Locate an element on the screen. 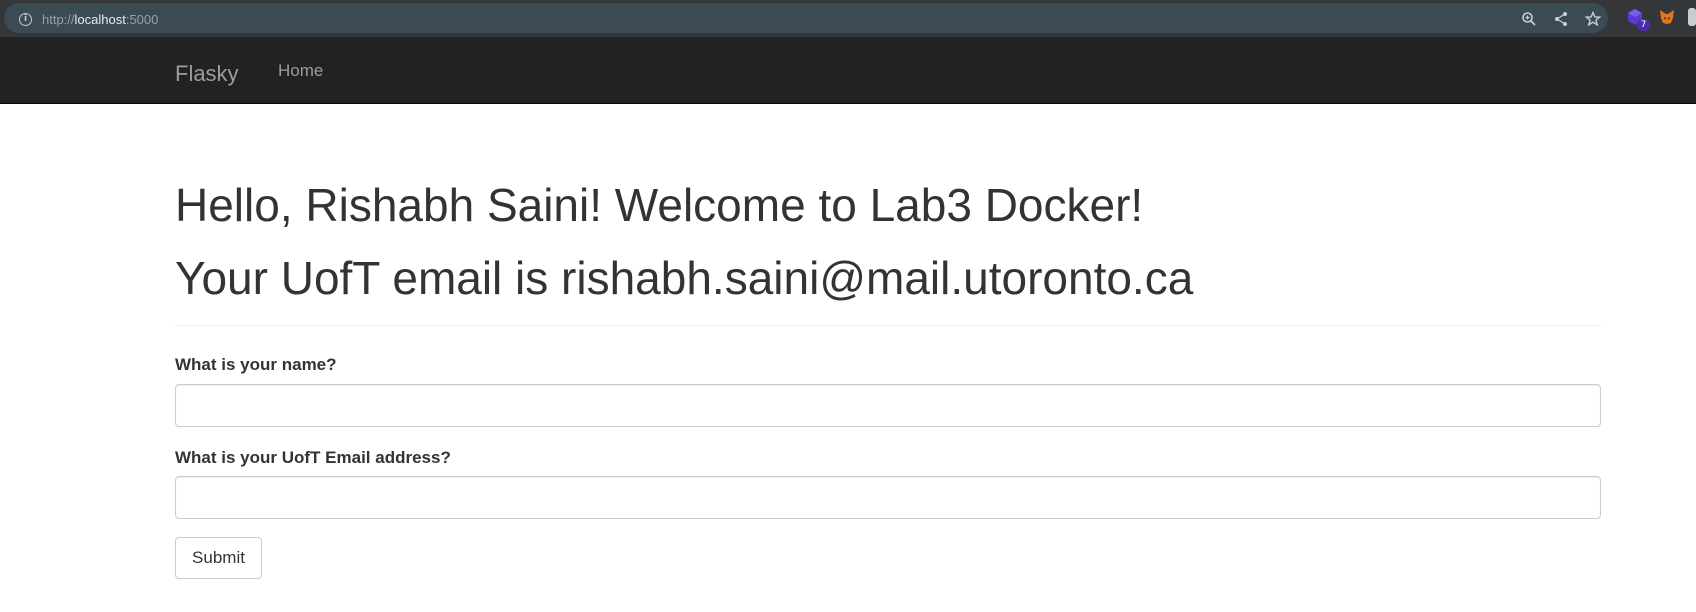 The image size is (1696, 612). address-bar: i http://localhost:5000 is located at coordinates (806, 18).